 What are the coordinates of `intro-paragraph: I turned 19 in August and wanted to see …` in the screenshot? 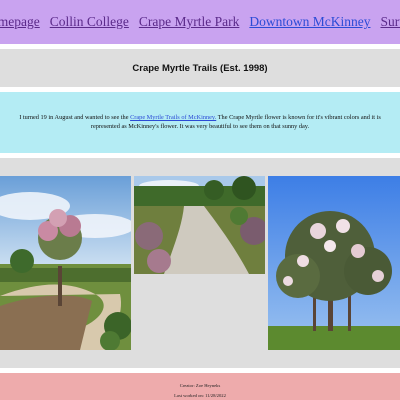 It's located at (200, 122).